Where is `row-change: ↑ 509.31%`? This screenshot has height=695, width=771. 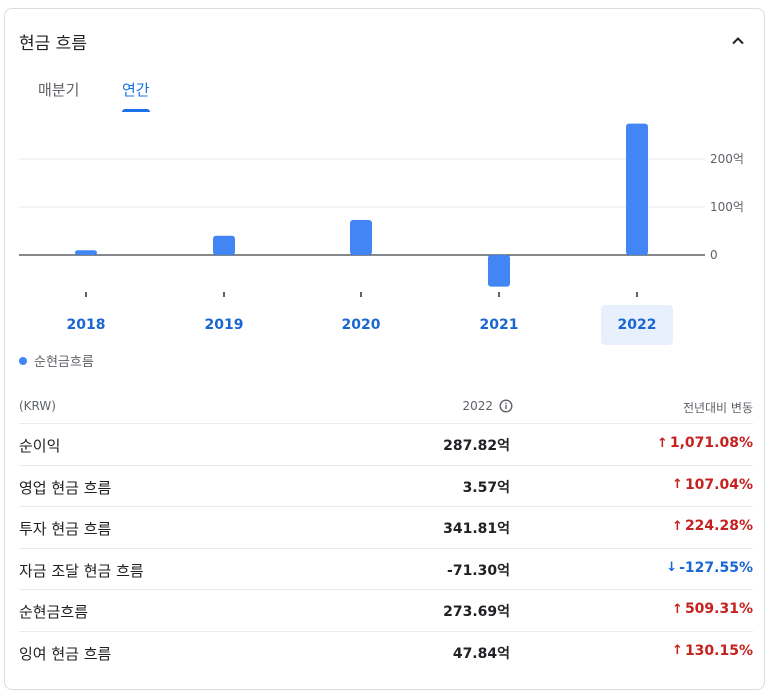 row-change: ↑ 509.31% is located at coordinates (712, 609).